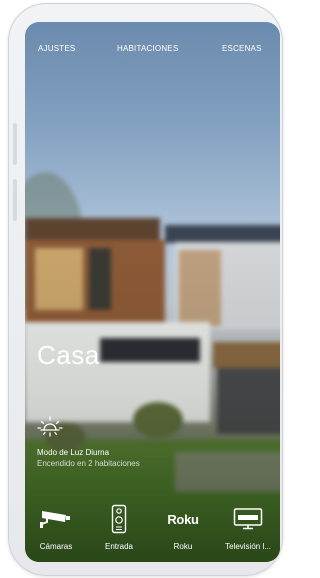 Image resolution: width=320 pixels, height=578 pixels. What do you see at coordinates (73, 452) in the screenshot?
I see `scene-title: Modo de Luz Diurna` at bounding box center [73, 452].